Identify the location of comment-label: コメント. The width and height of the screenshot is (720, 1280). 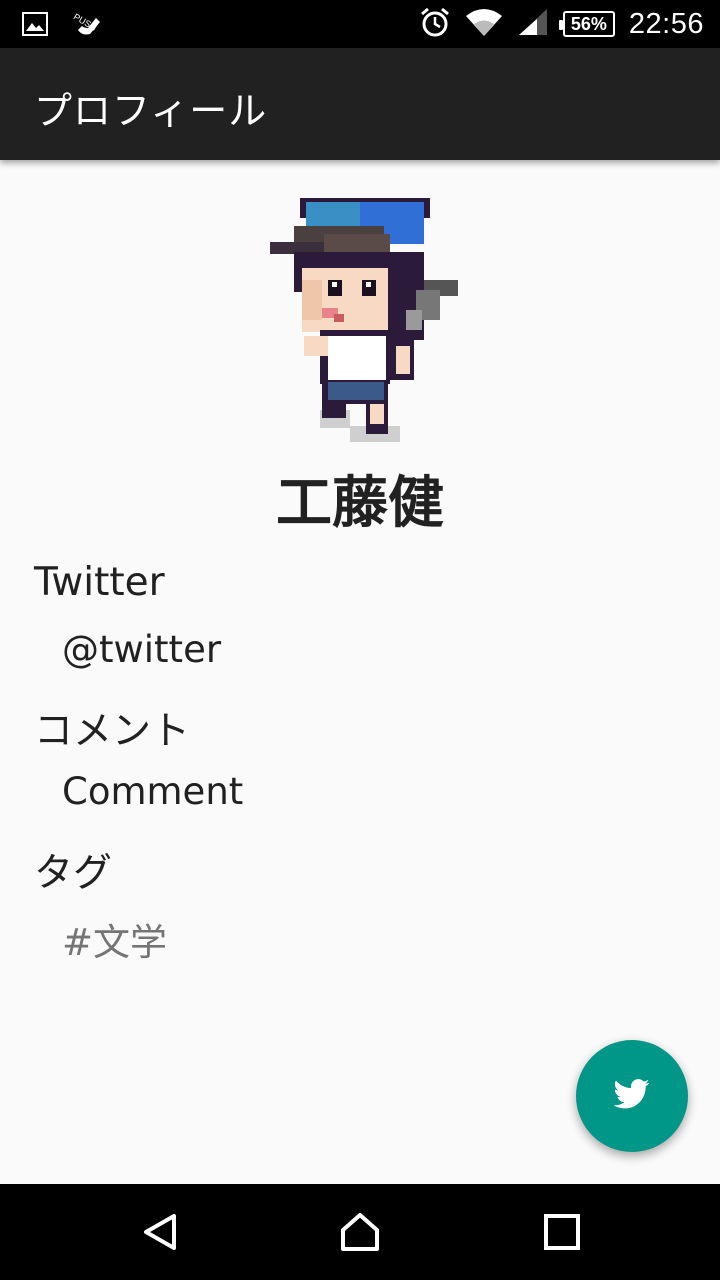
(112, 731).